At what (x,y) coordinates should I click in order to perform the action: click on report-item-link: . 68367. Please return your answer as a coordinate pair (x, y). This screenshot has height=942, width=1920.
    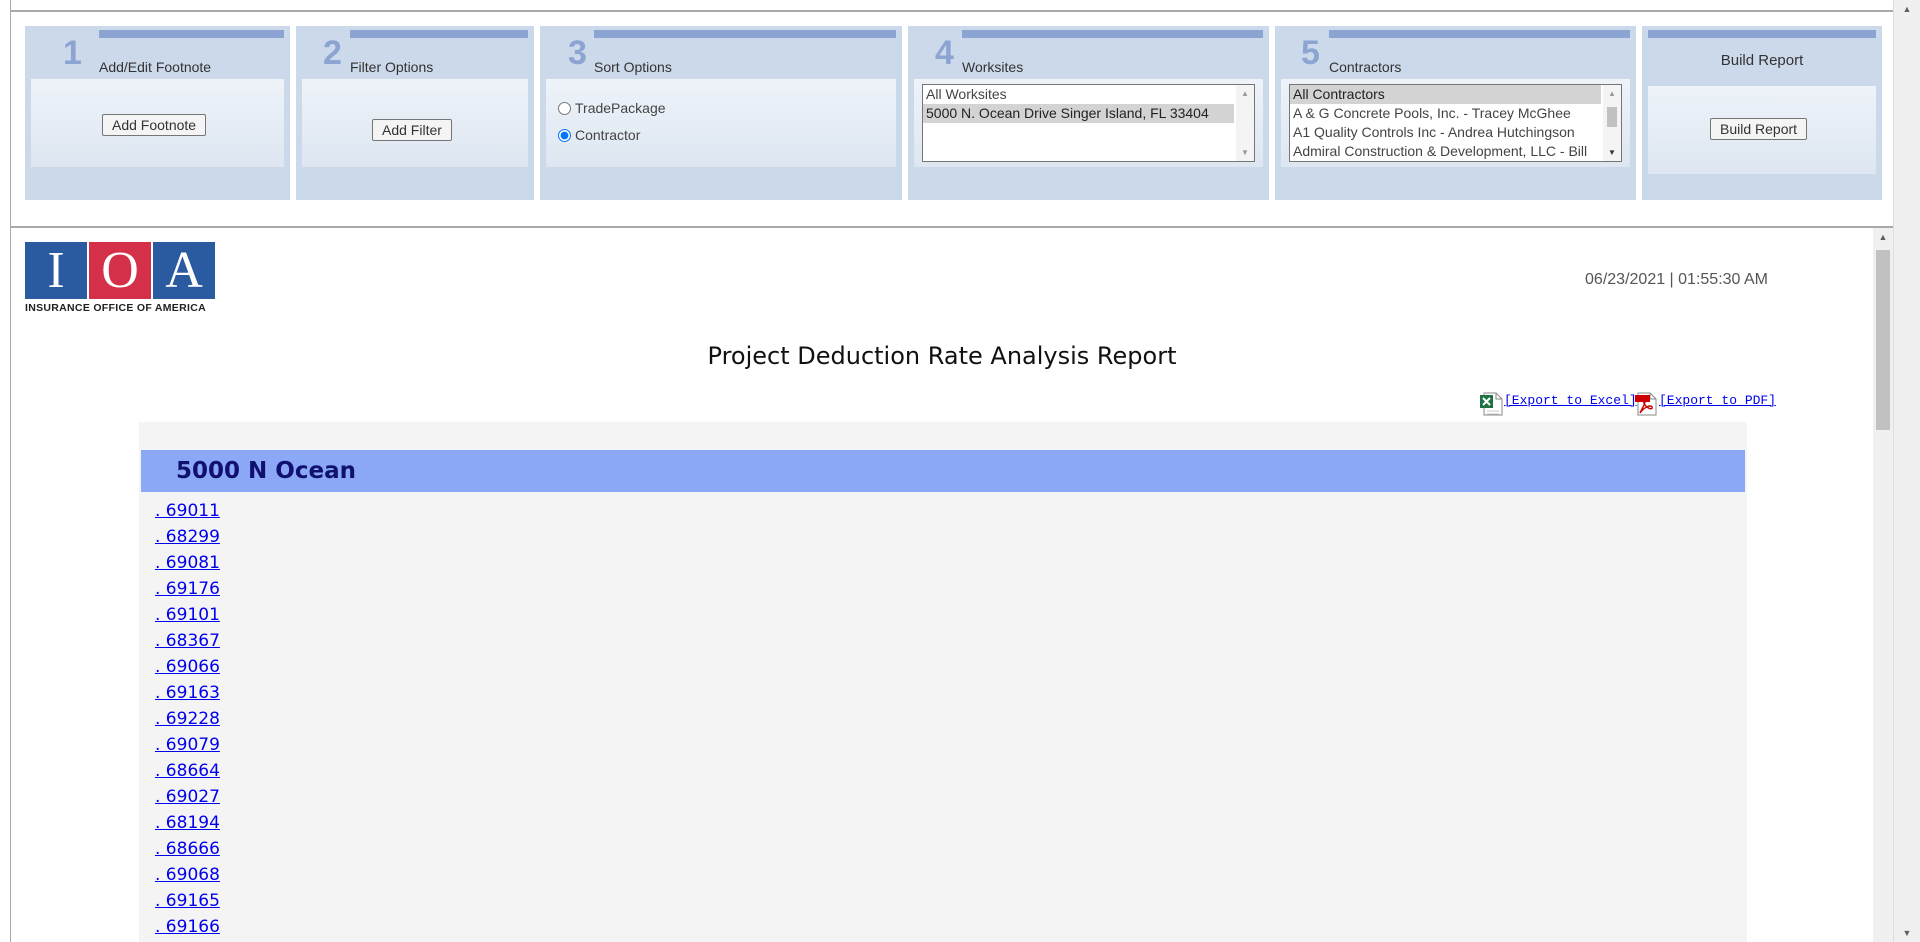
    Looking at the image, I should click on (187, 641).